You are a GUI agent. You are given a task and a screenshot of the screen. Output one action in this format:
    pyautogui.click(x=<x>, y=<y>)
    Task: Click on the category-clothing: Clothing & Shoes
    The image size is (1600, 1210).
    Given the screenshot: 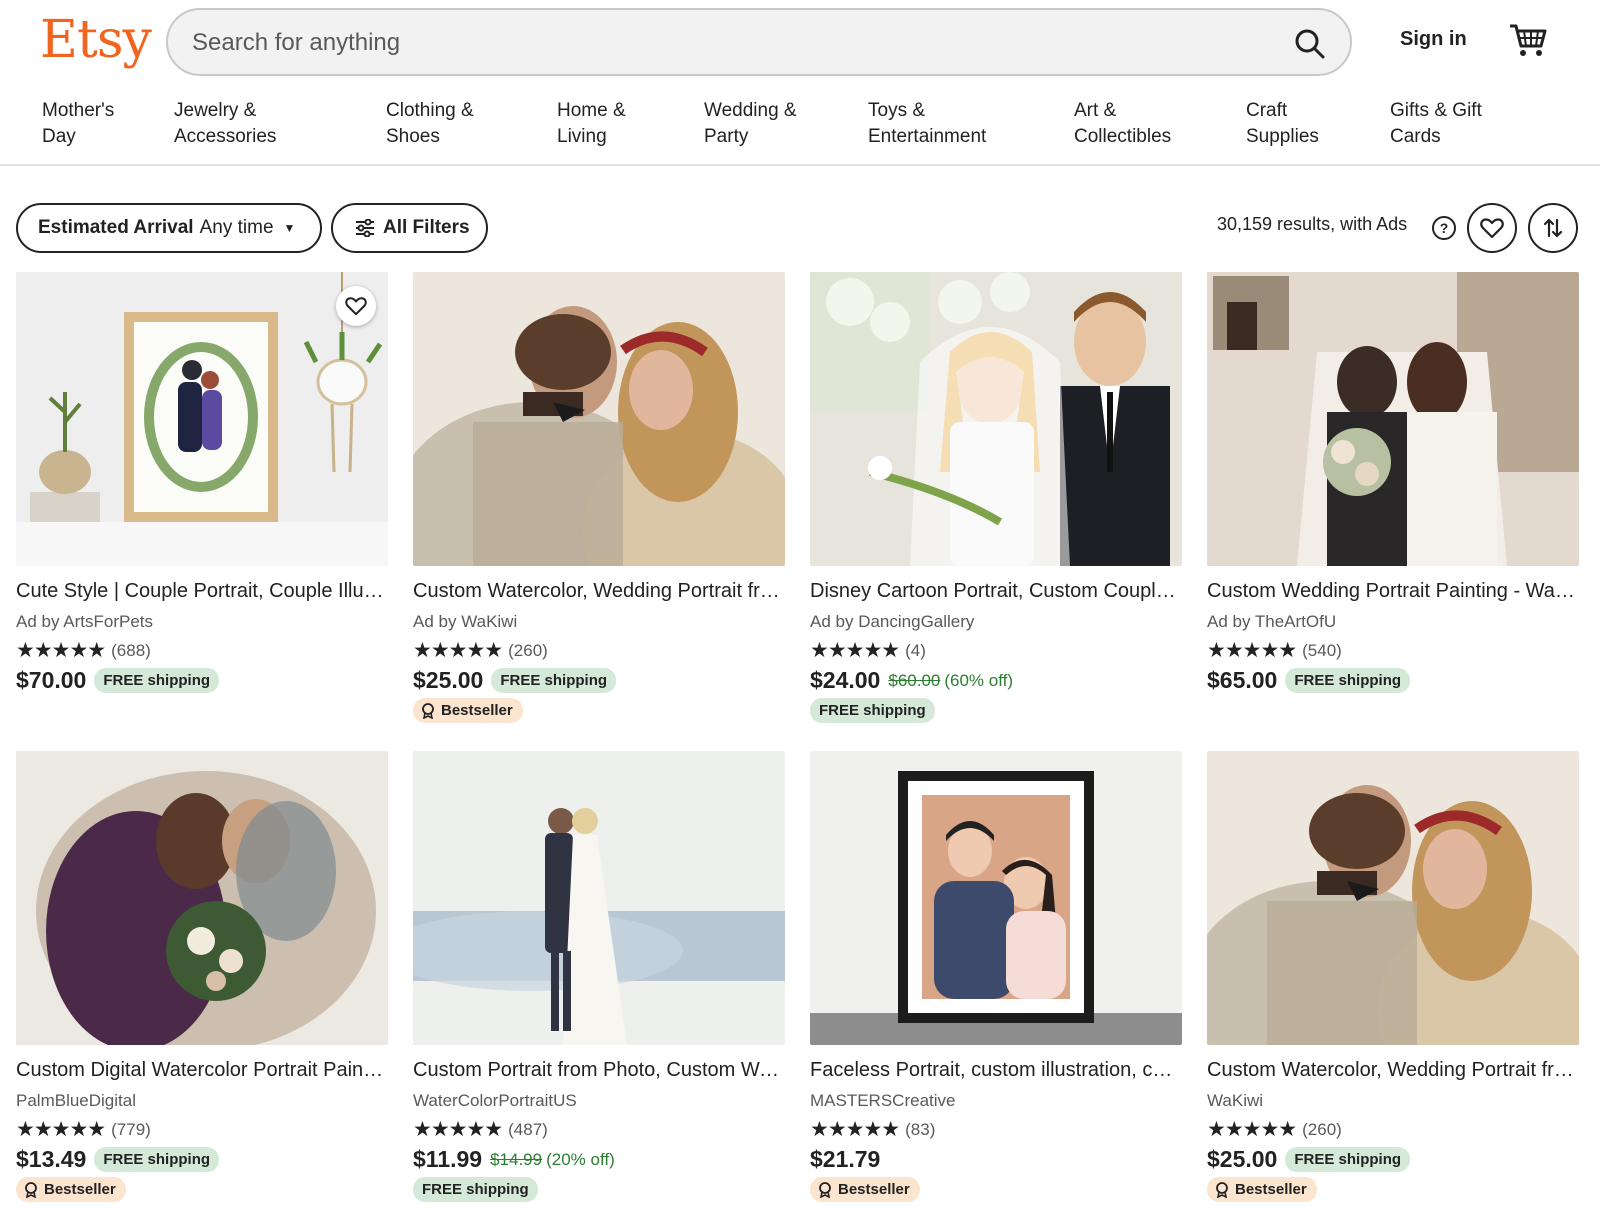 What is the action you would take?
    pyautogui.click(x=430, y=124)
    